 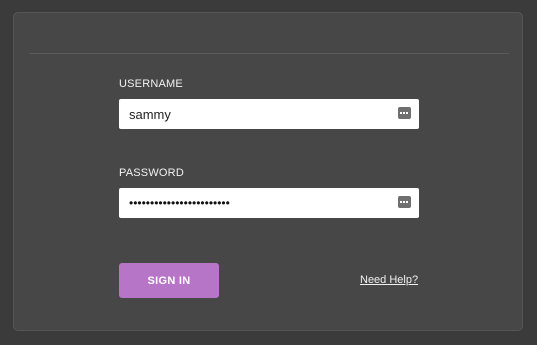 I want to click on username-label: USERNAME, so click(x=151, y=84).